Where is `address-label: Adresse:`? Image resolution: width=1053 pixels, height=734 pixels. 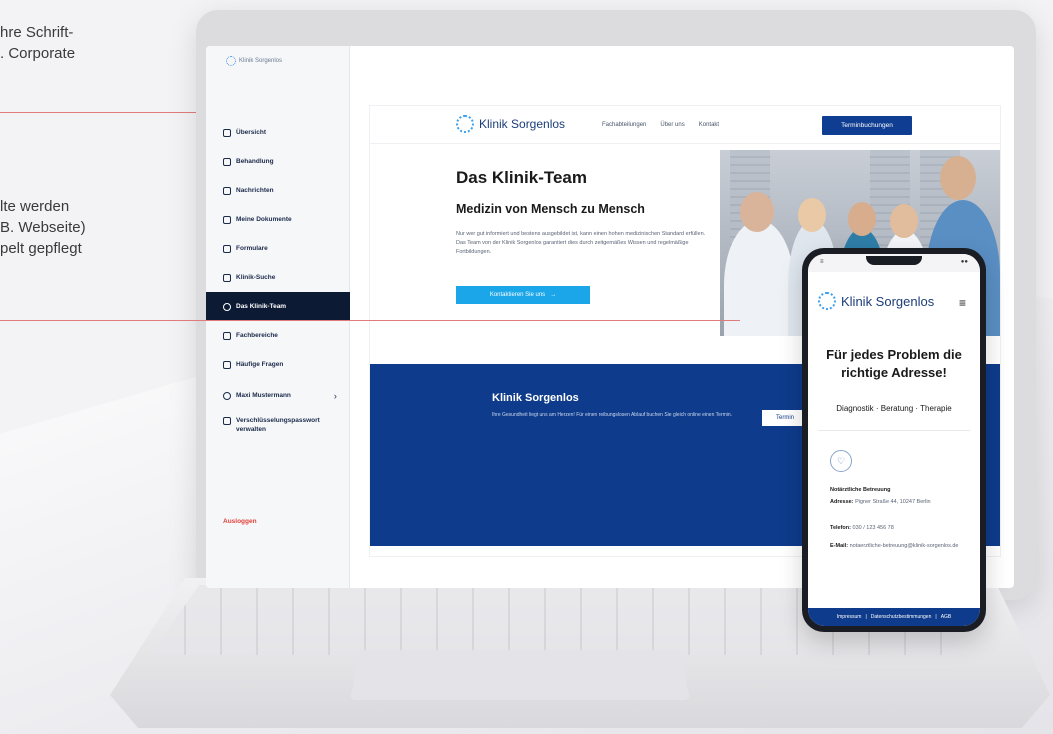
address-label: Adresse: is located at coordinates (842, 502).